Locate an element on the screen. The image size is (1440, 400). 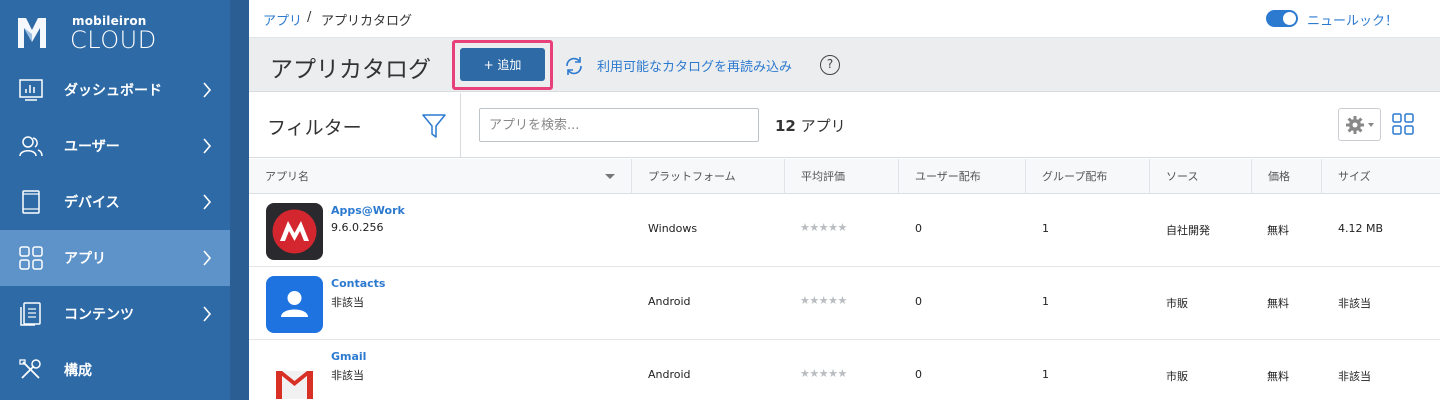
sidebar-divider is located at coordinates (239, 200).